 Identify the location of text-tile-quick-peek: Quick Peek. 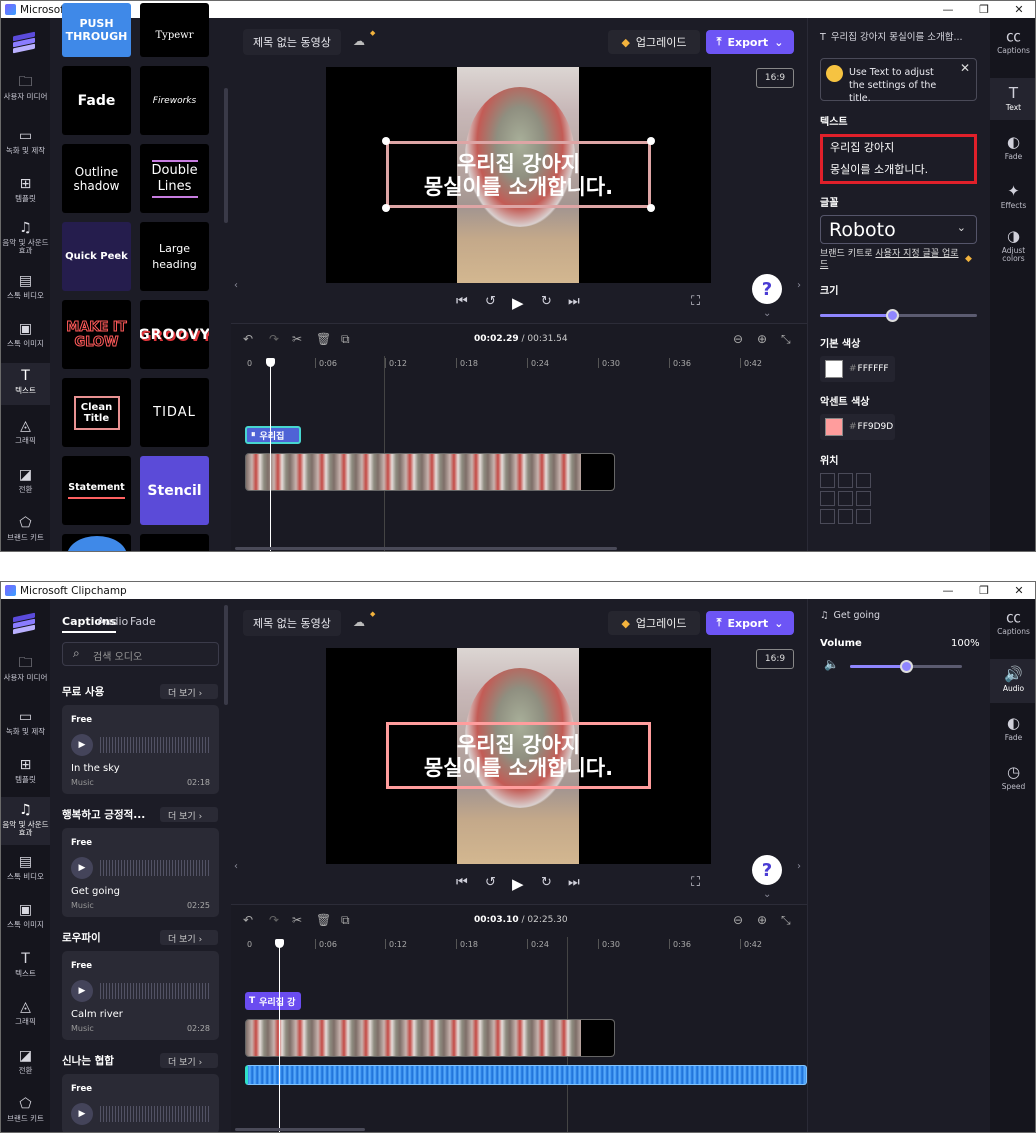
(96, 256).